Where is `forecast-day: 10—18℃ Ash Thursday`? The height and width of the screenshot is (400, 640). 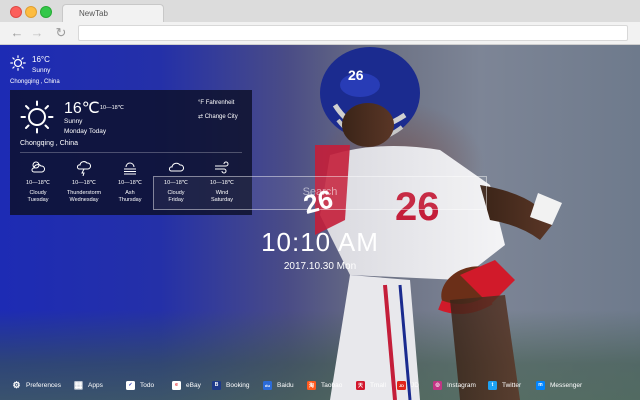 forecast-day: 10—18℃ Ash Thursday is located at coordinates (130, 180).